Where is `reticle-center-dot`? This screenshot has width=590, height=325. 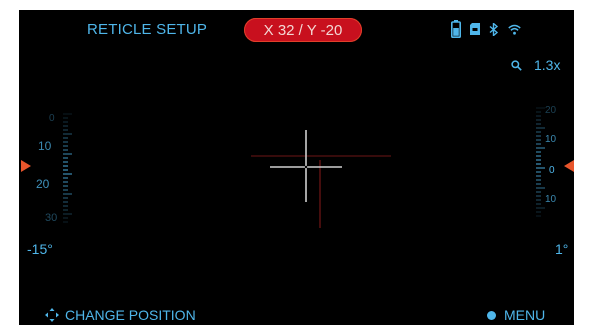 reticle-center-dot is located at coordinates (306, 167).